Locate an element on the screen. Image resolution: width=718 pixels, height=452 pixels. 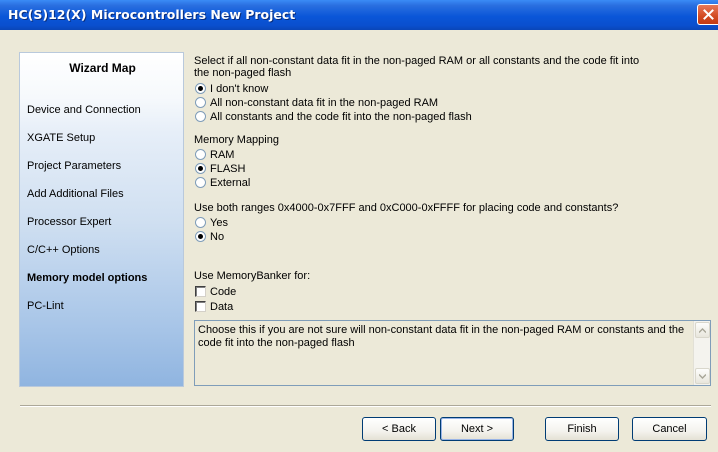
wizard-step-add-additional-files: Add Additional Files is located at coordinates (75, 194).